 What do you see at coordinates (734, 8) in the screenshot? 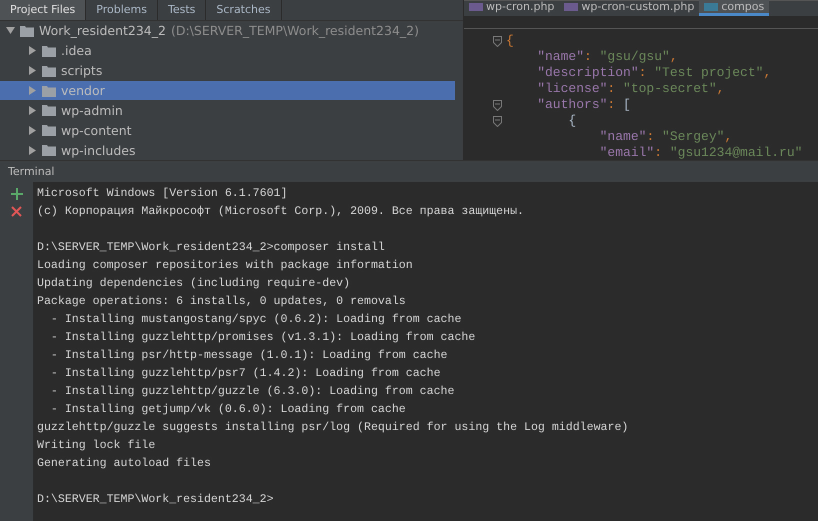
I see `editor-tab: compos` at bounding box center [734, 8].